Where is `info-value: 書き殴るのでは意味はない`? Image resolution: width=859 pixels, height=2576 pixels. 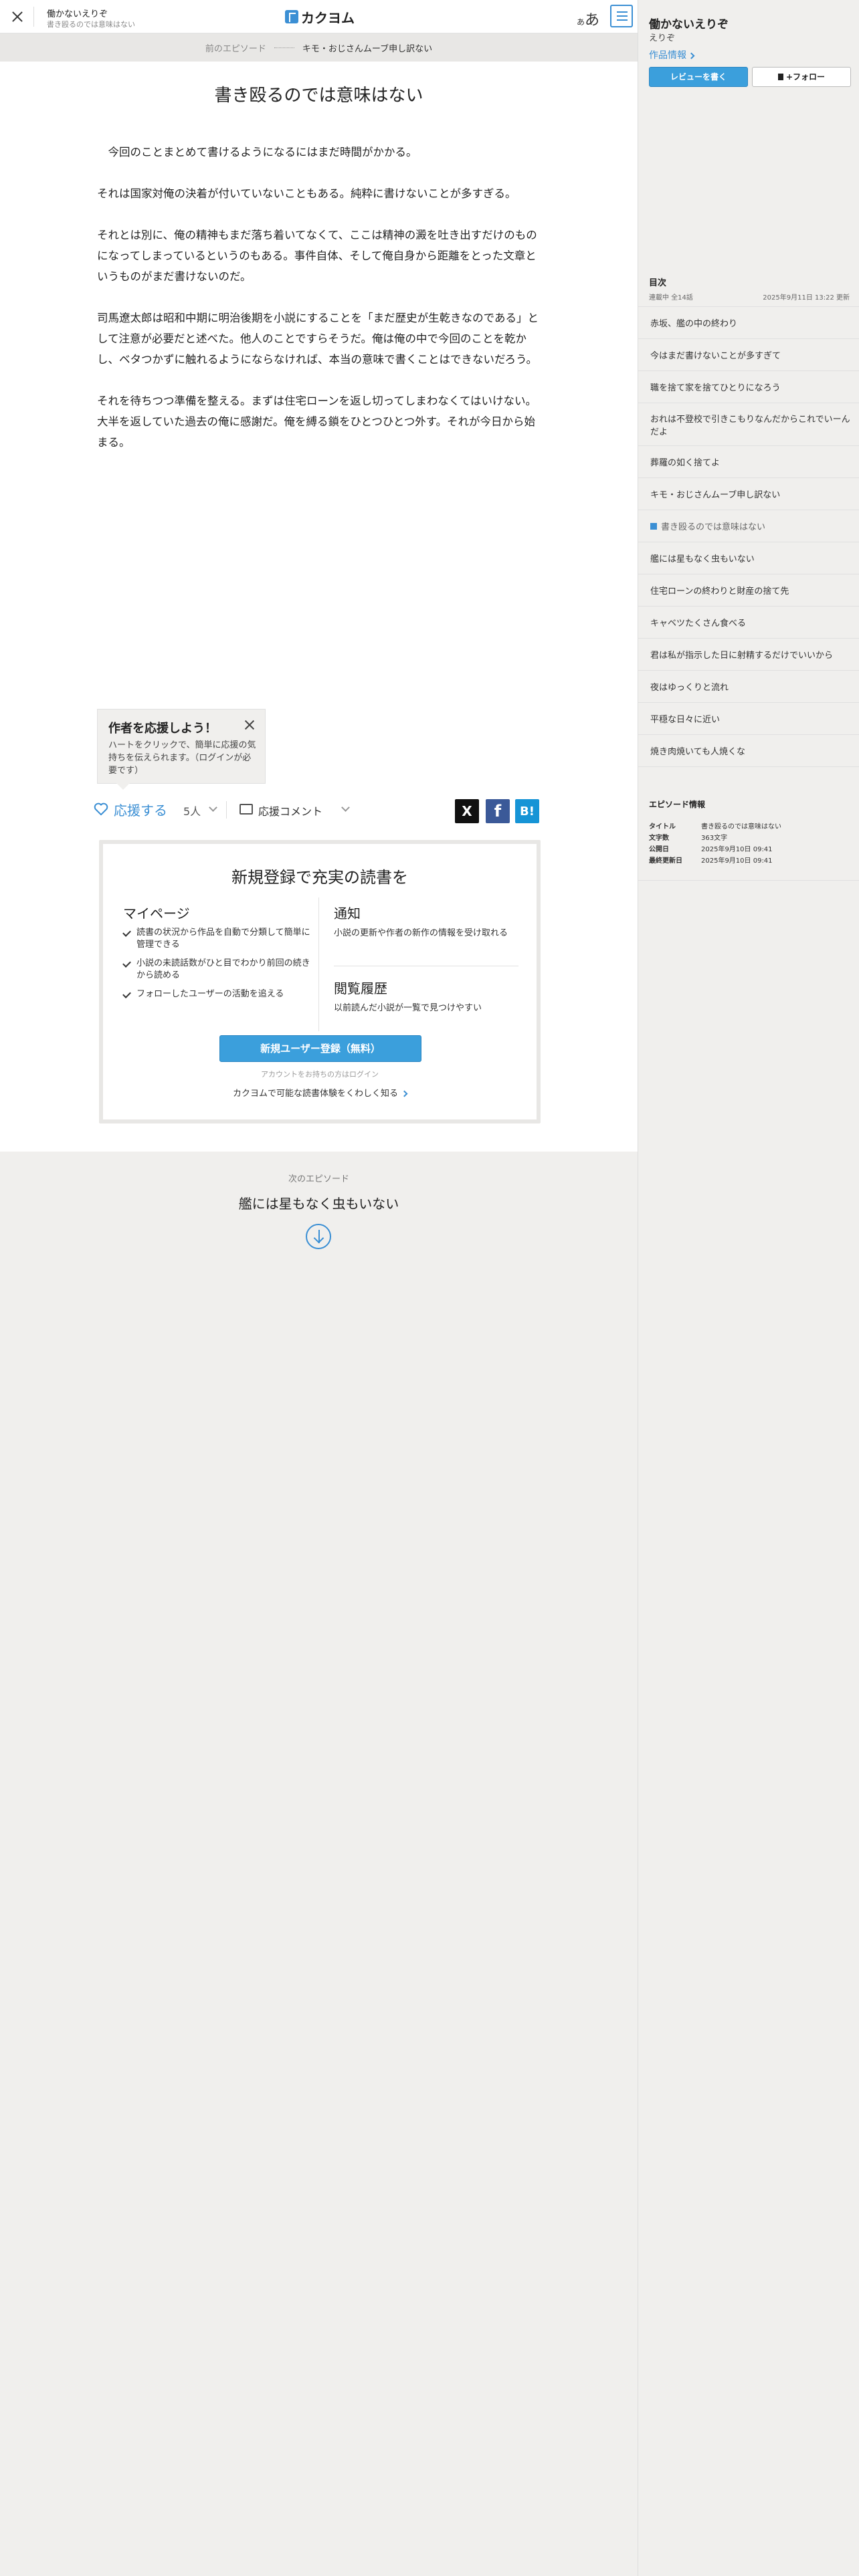 info-value: 書き殴るのでは意味はない is located at coordinates (741, 827).